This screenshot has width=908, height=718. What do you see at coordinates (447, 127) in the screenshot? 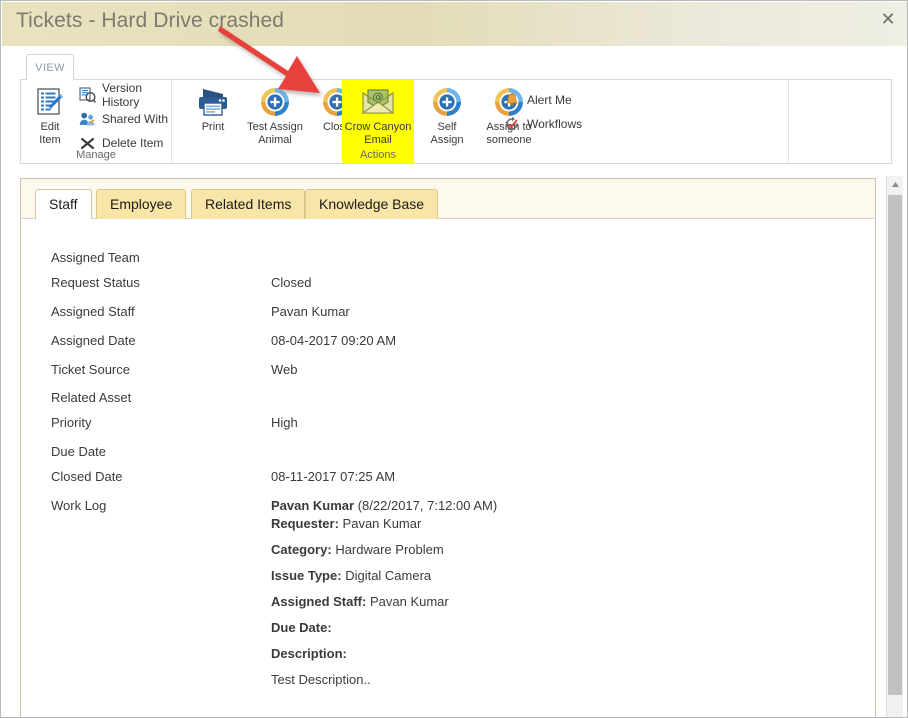
I see `self-assign-label-line1: Self` at bounding box center [447, 127].